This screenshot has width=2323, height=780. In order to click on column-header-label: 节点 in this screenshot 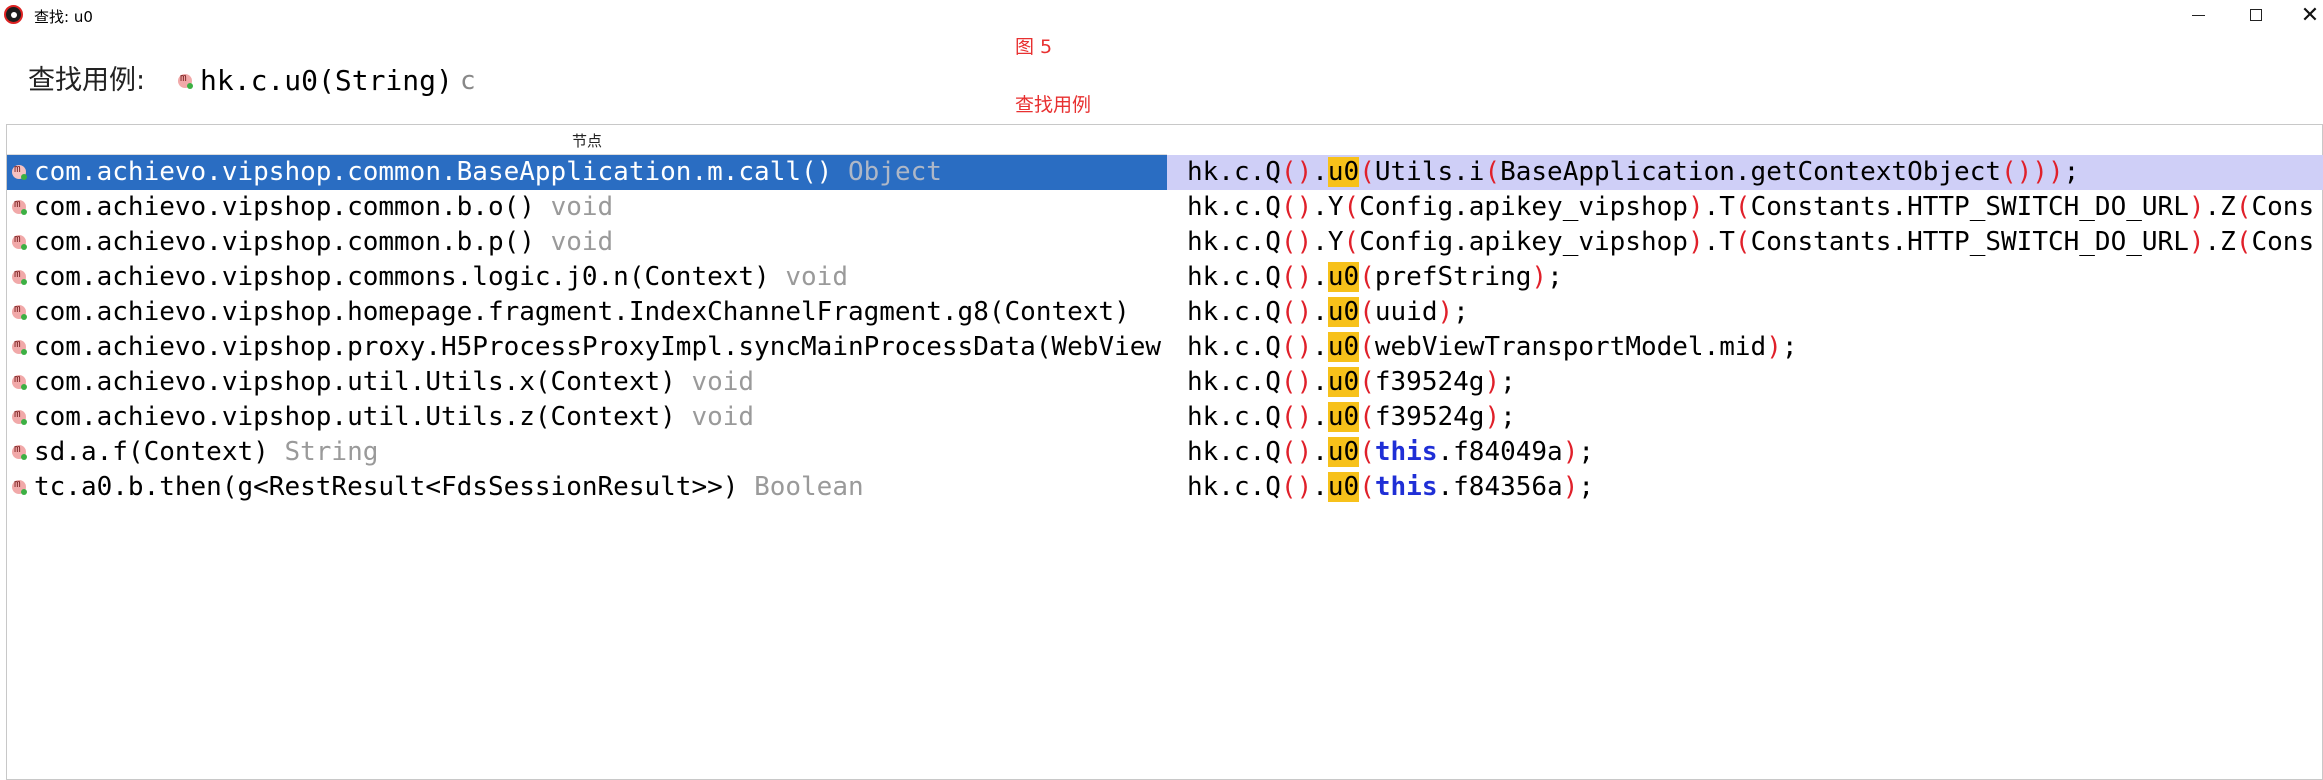, I will do `click(587, 141)`.